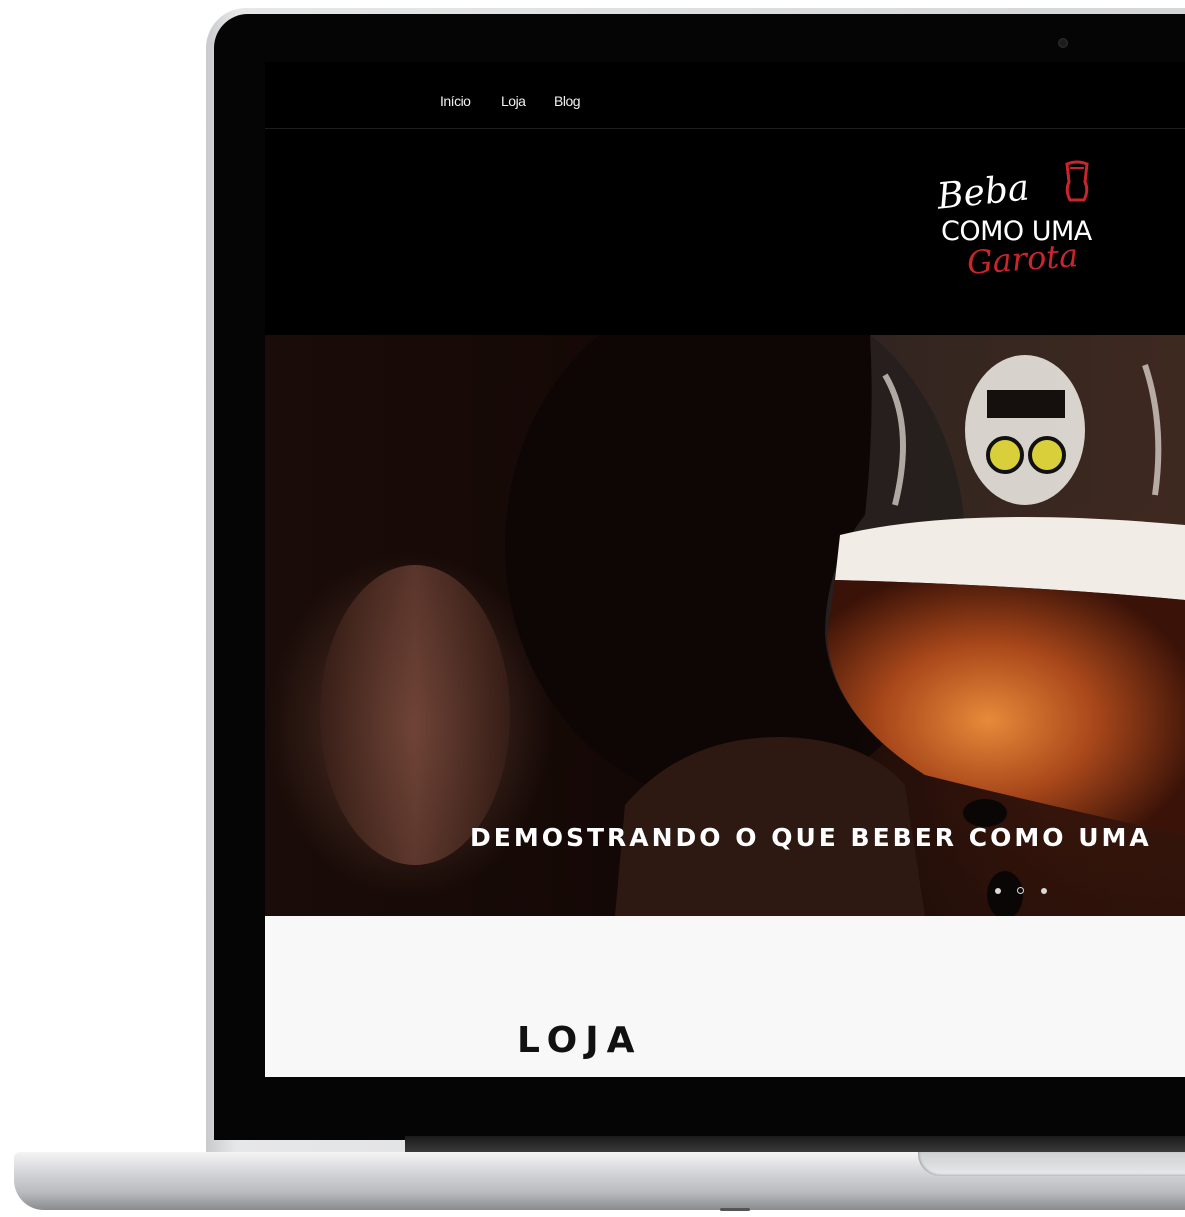  I want to click on logo-line-garota: Garota, so click(1022, 259).